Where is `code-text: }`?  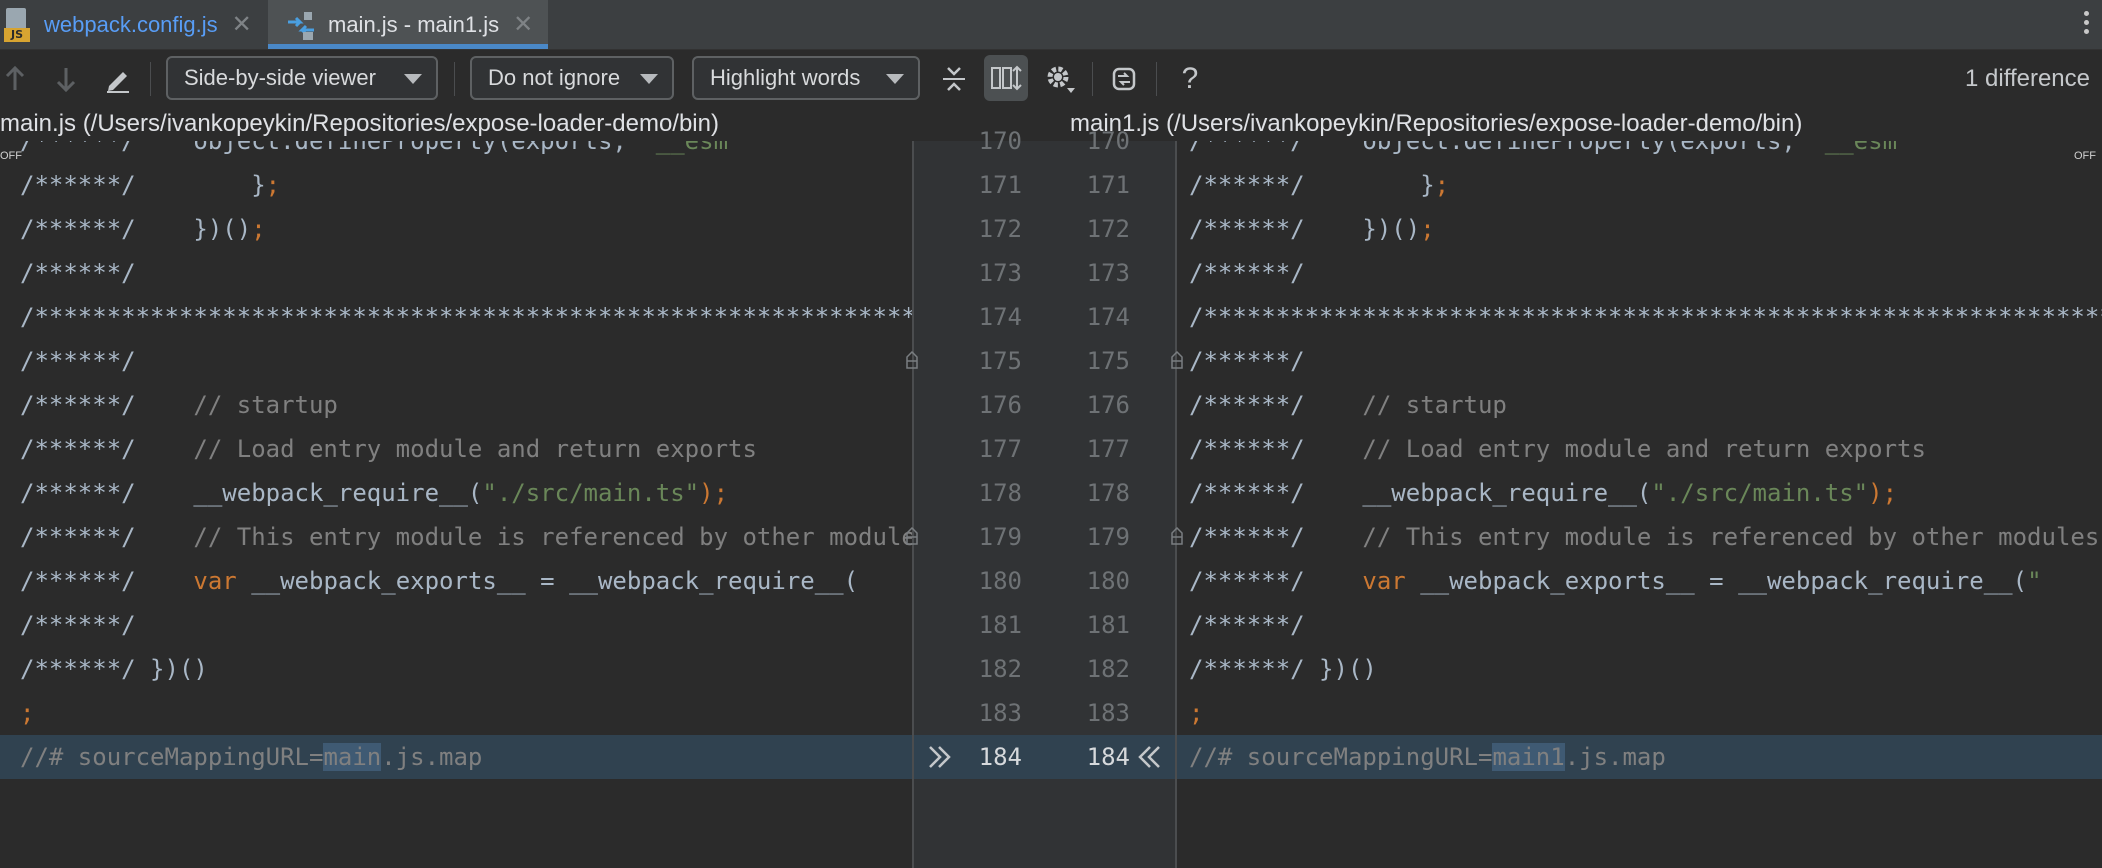 code-text: } is located at coordinates (200, 185).